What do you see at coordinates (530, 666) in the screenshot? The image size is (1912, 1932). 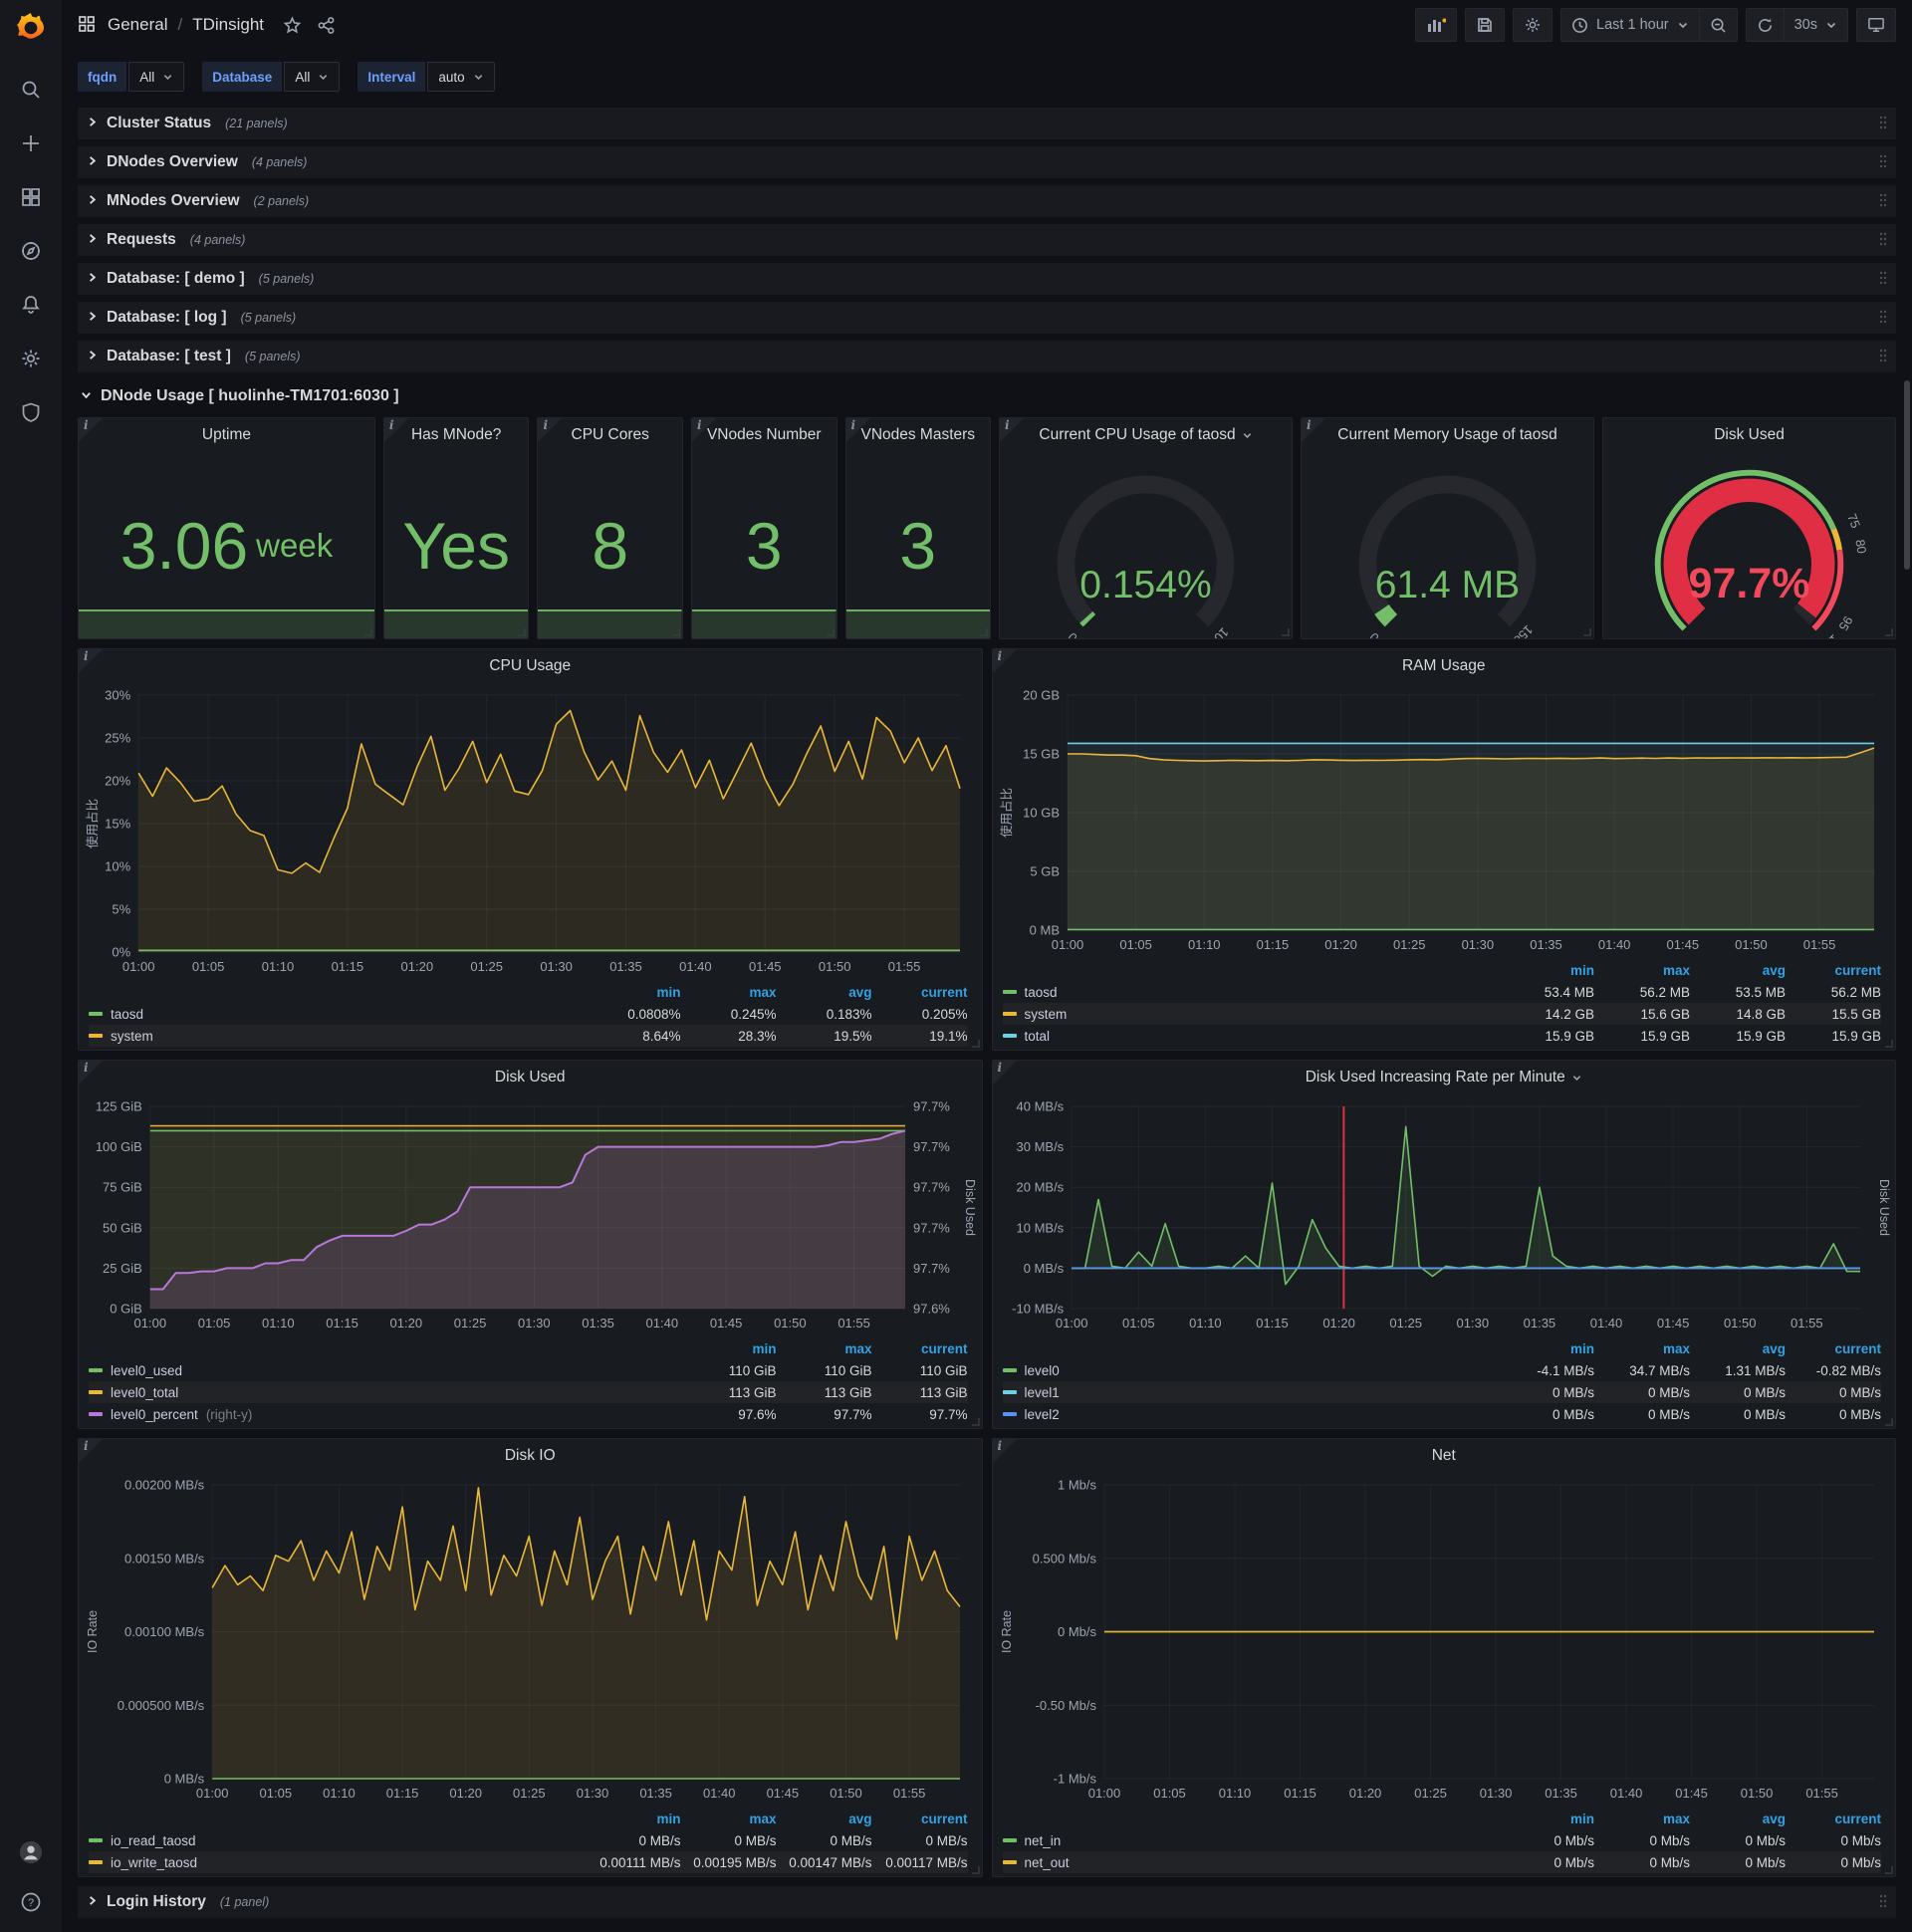 I see `panel-title: CPU Usage` at bounding box center [530, 666].